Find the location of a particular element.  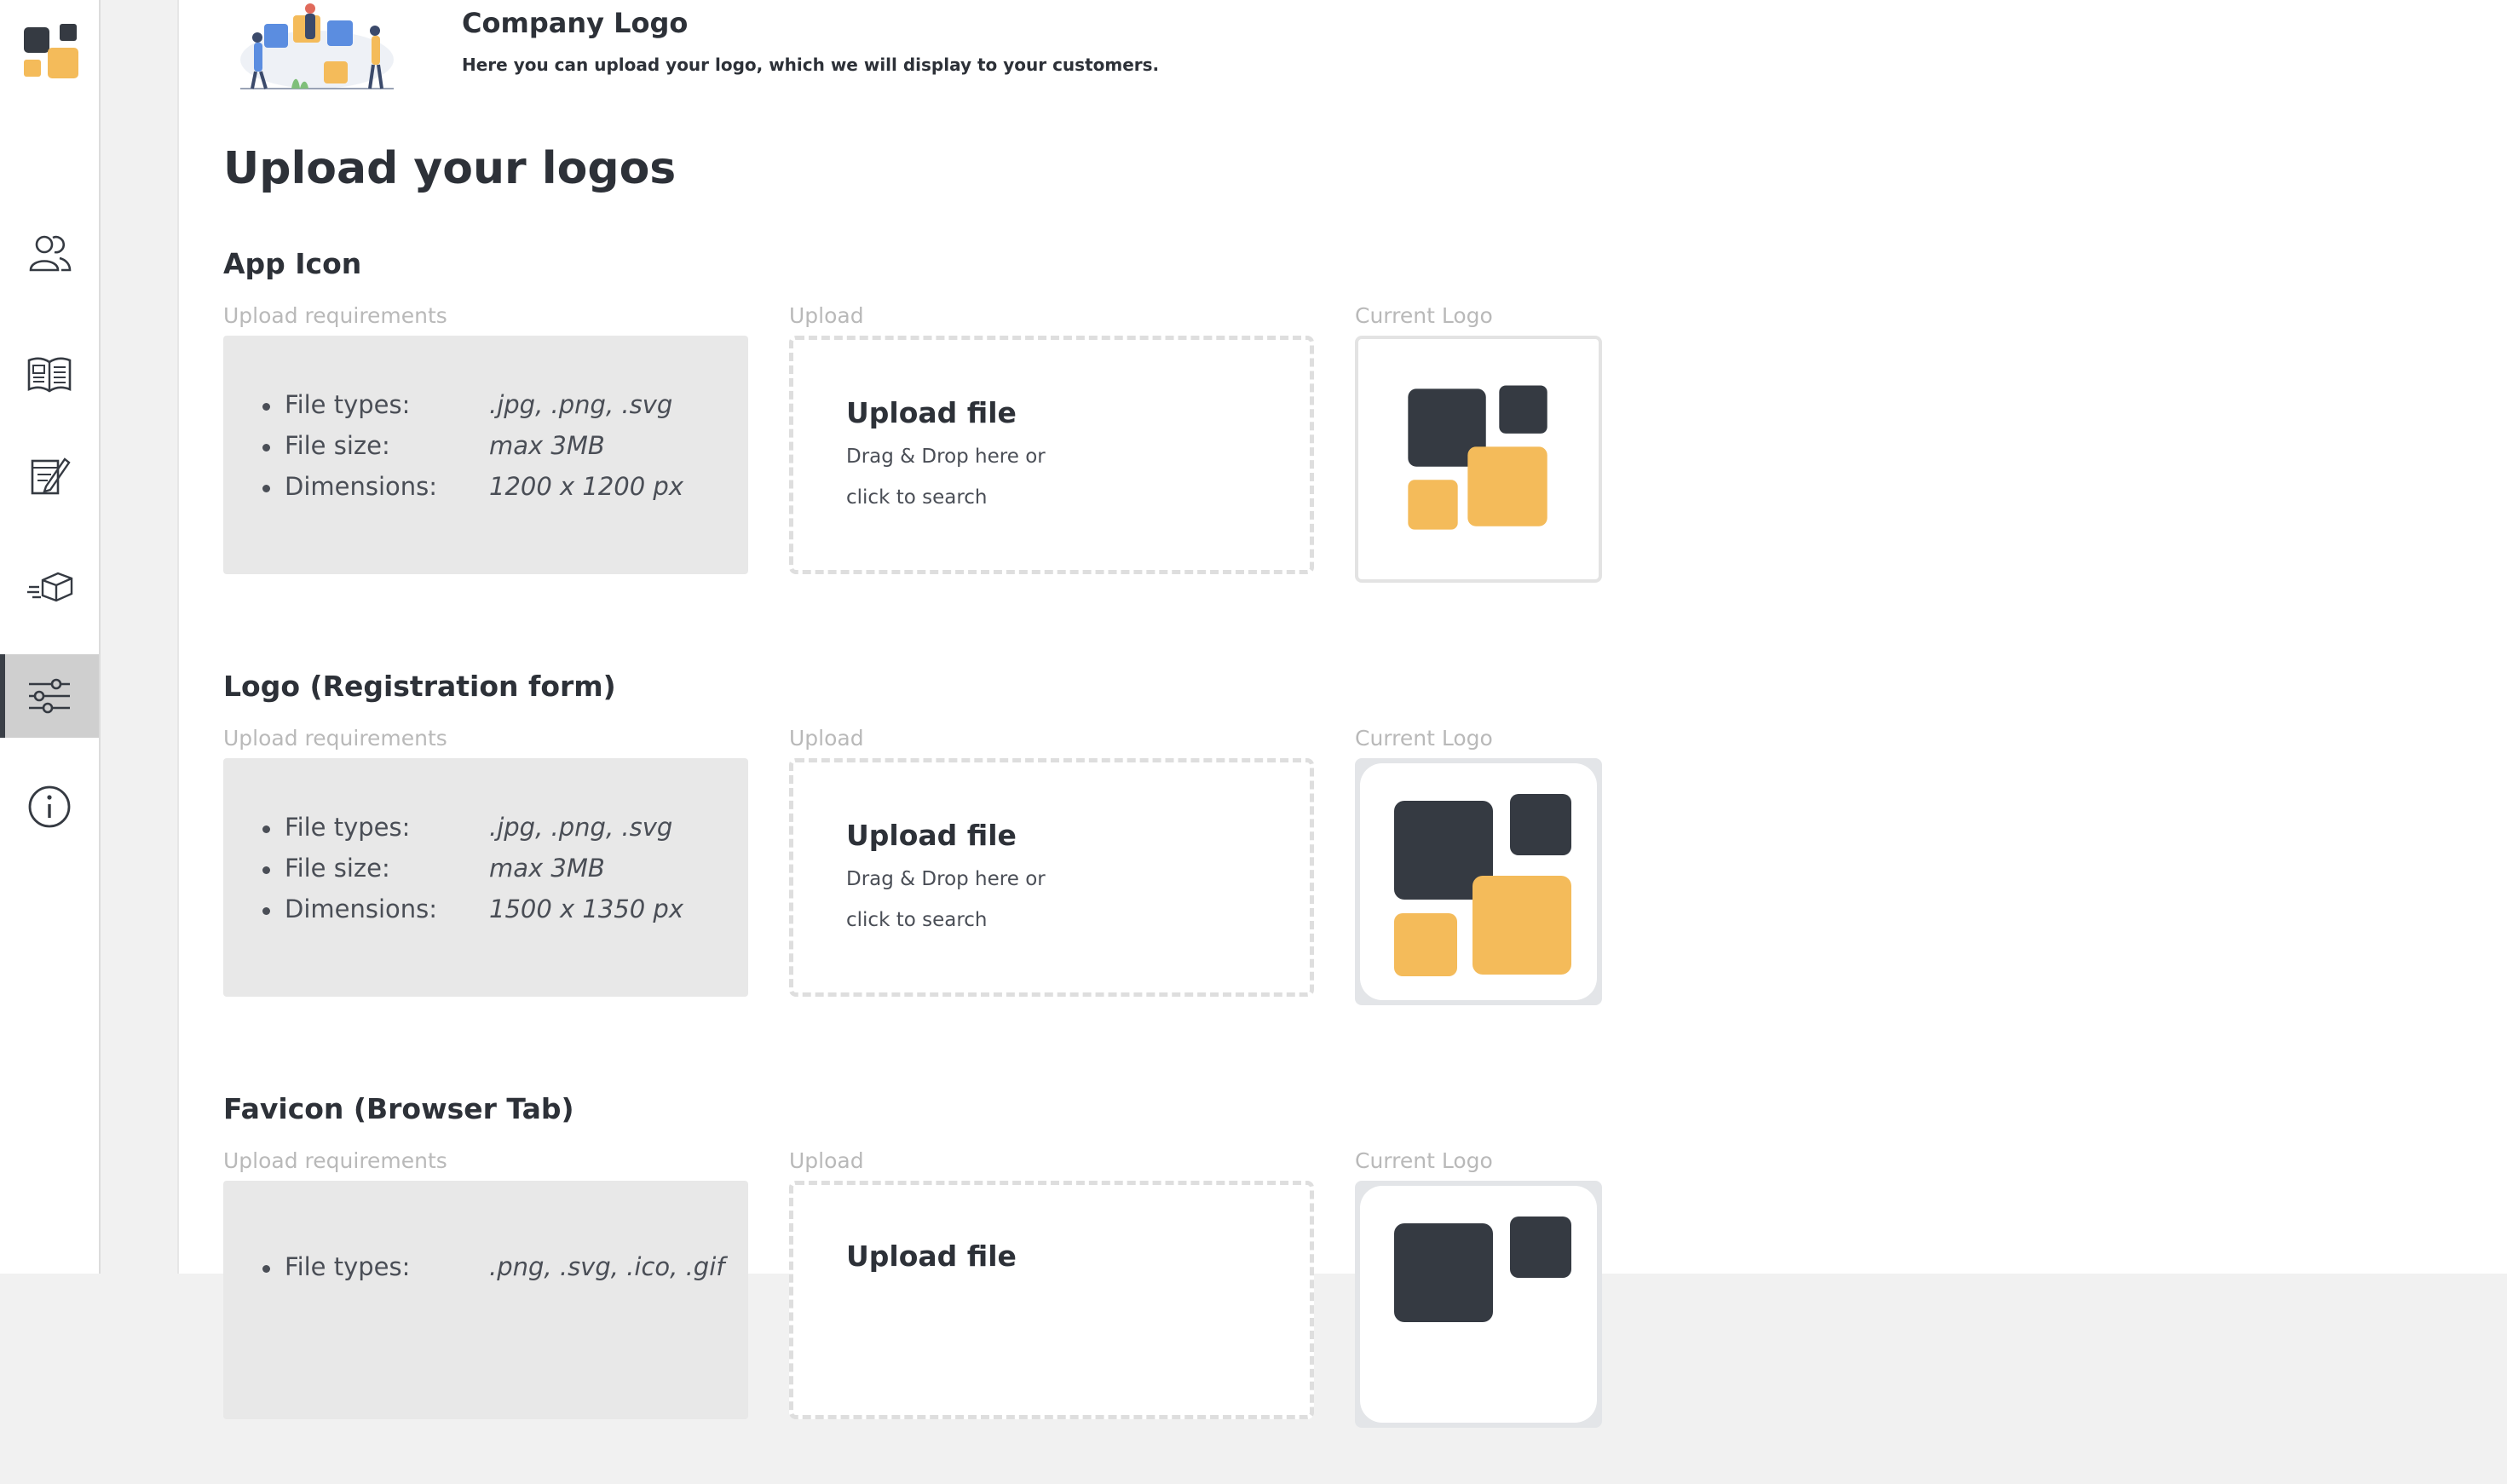

sidebar-item-users is located at coordinates (49, 253).